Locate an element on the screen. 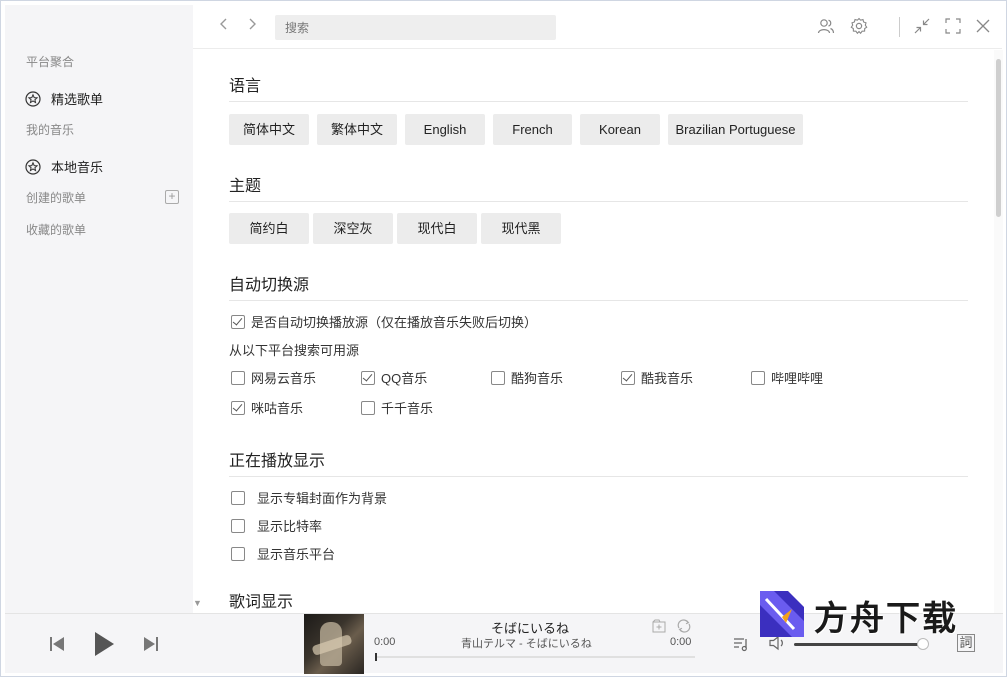  show-music-platform-checkbox: 显示音乐平台 is located at coordinates (283, 553).